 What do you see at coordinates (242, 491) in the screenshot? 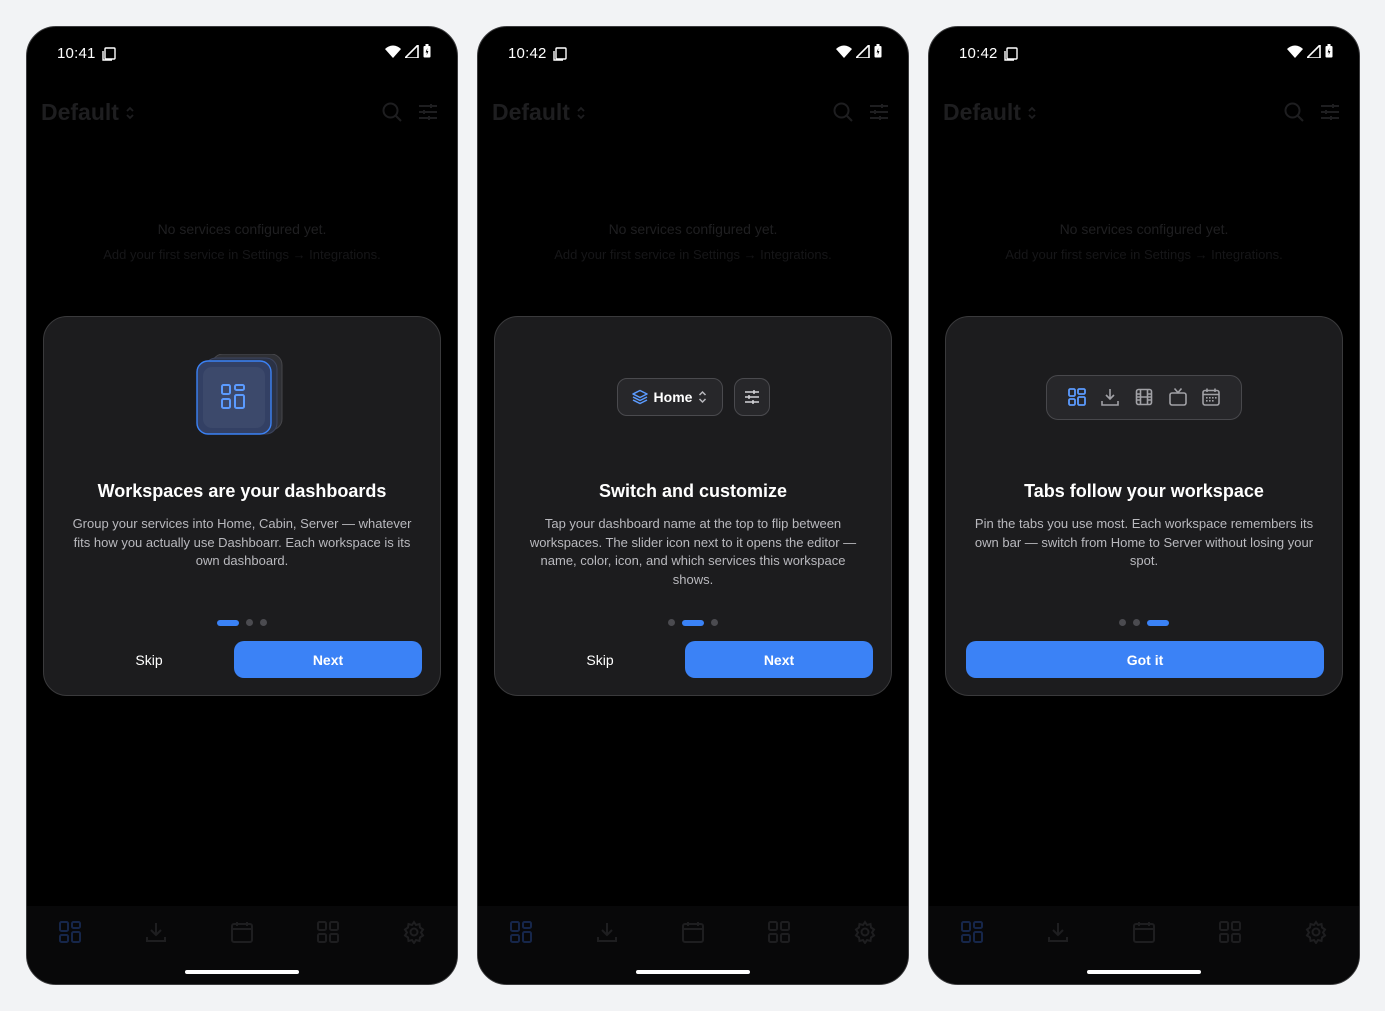
I see `card-title: Workspaces are your dashboards` at bounding box center [242, 491].